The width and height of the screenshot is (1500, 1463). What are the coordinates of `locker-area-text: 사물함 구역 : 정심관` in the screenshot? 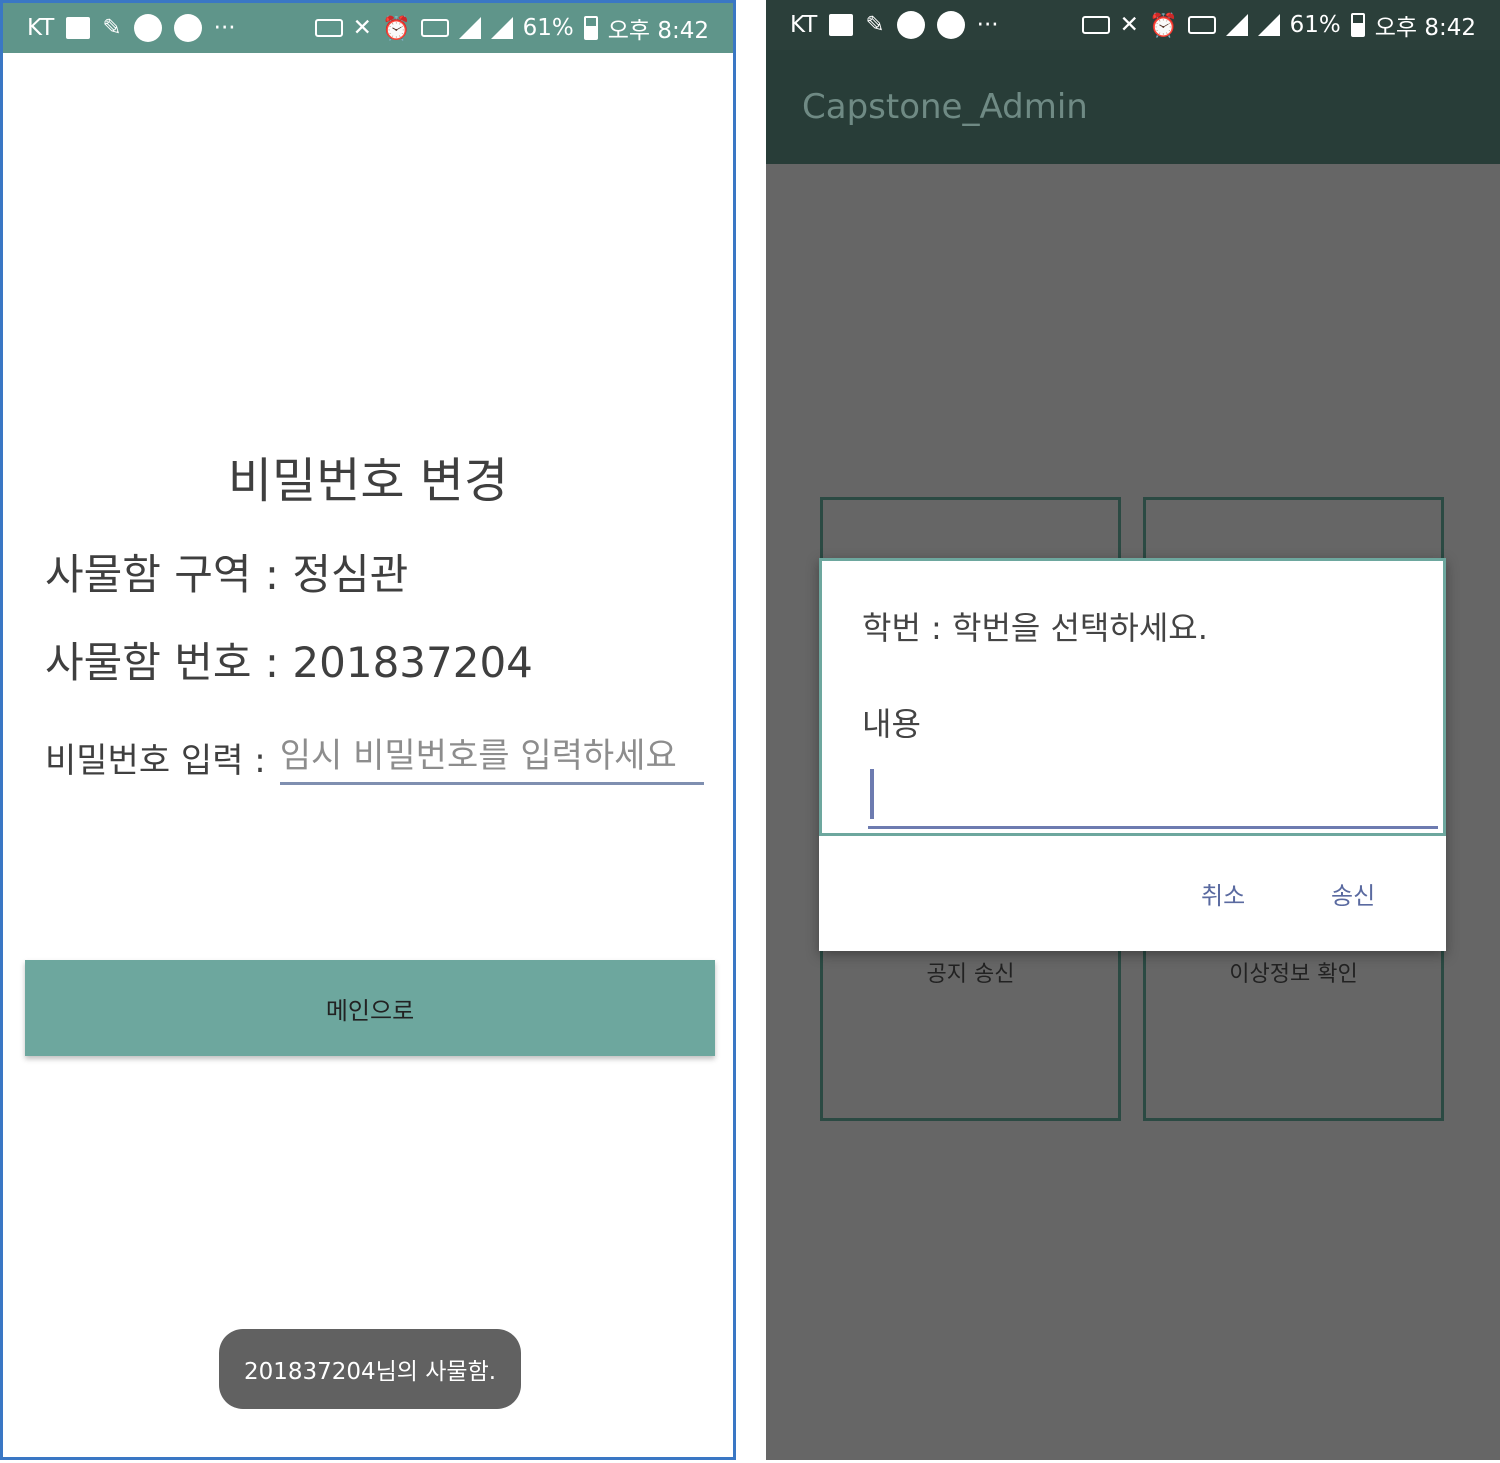 It's located at (227, 574).